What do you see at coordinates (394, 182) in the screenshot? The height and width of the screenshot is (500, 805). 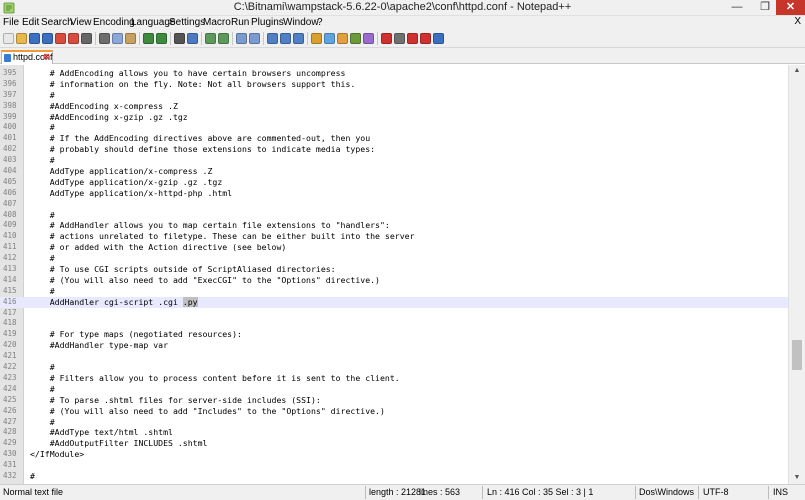 I see `code-line: 405 AddType application/x-gzip .gz .tgz` at bounding box center [394, 182].